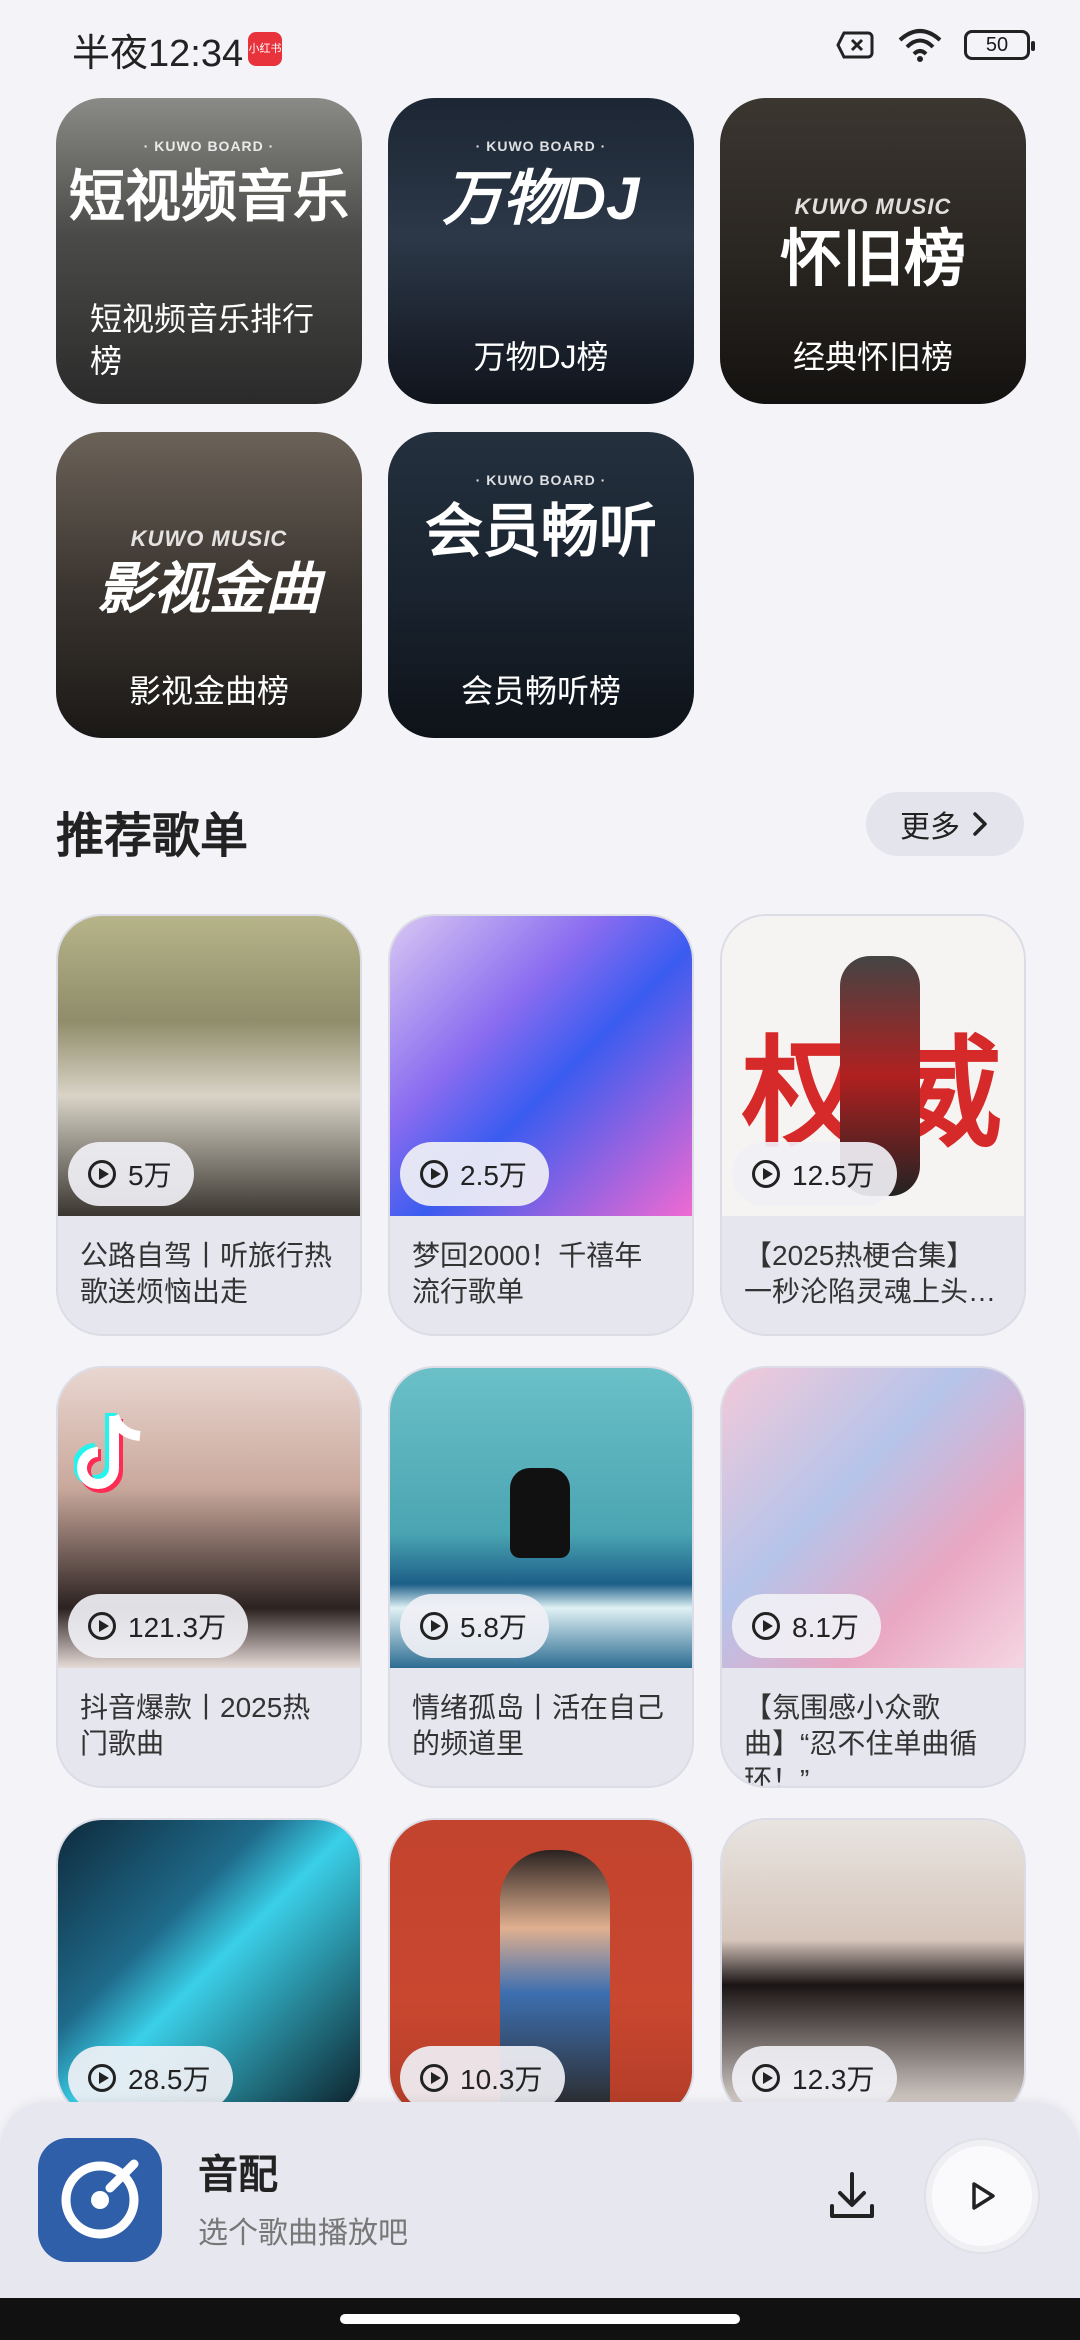  What do you see at coordinates (833, 2079) in the screenshot?
I see `play-count: 12.3万` at bounding box center [833, 2079].